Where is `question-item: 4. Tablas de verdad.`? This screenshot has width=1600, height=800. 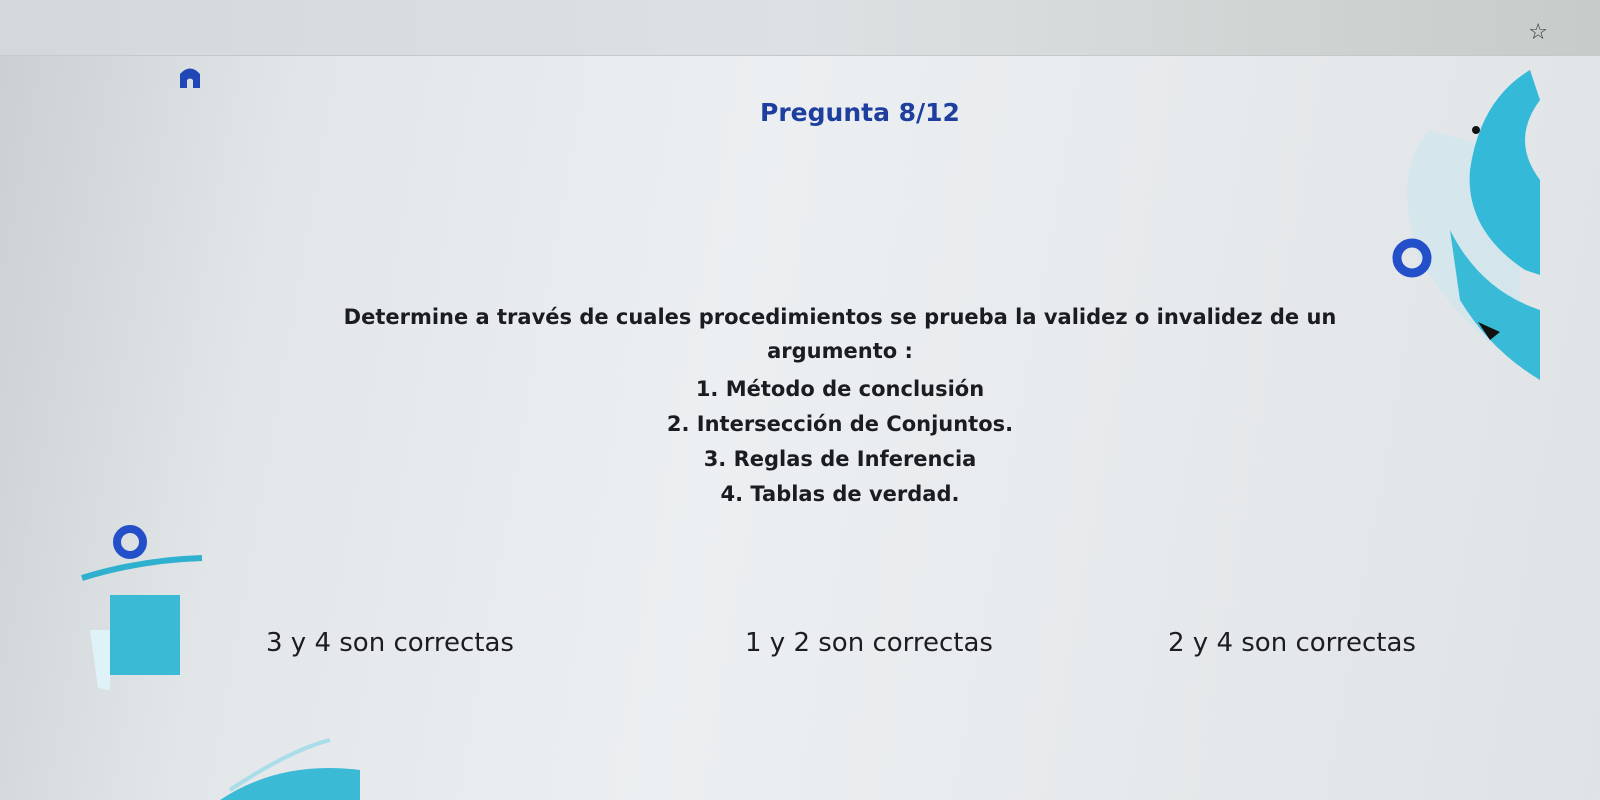
question-item: 4. Tablas de verdad. is located at coordinates (840, 494).